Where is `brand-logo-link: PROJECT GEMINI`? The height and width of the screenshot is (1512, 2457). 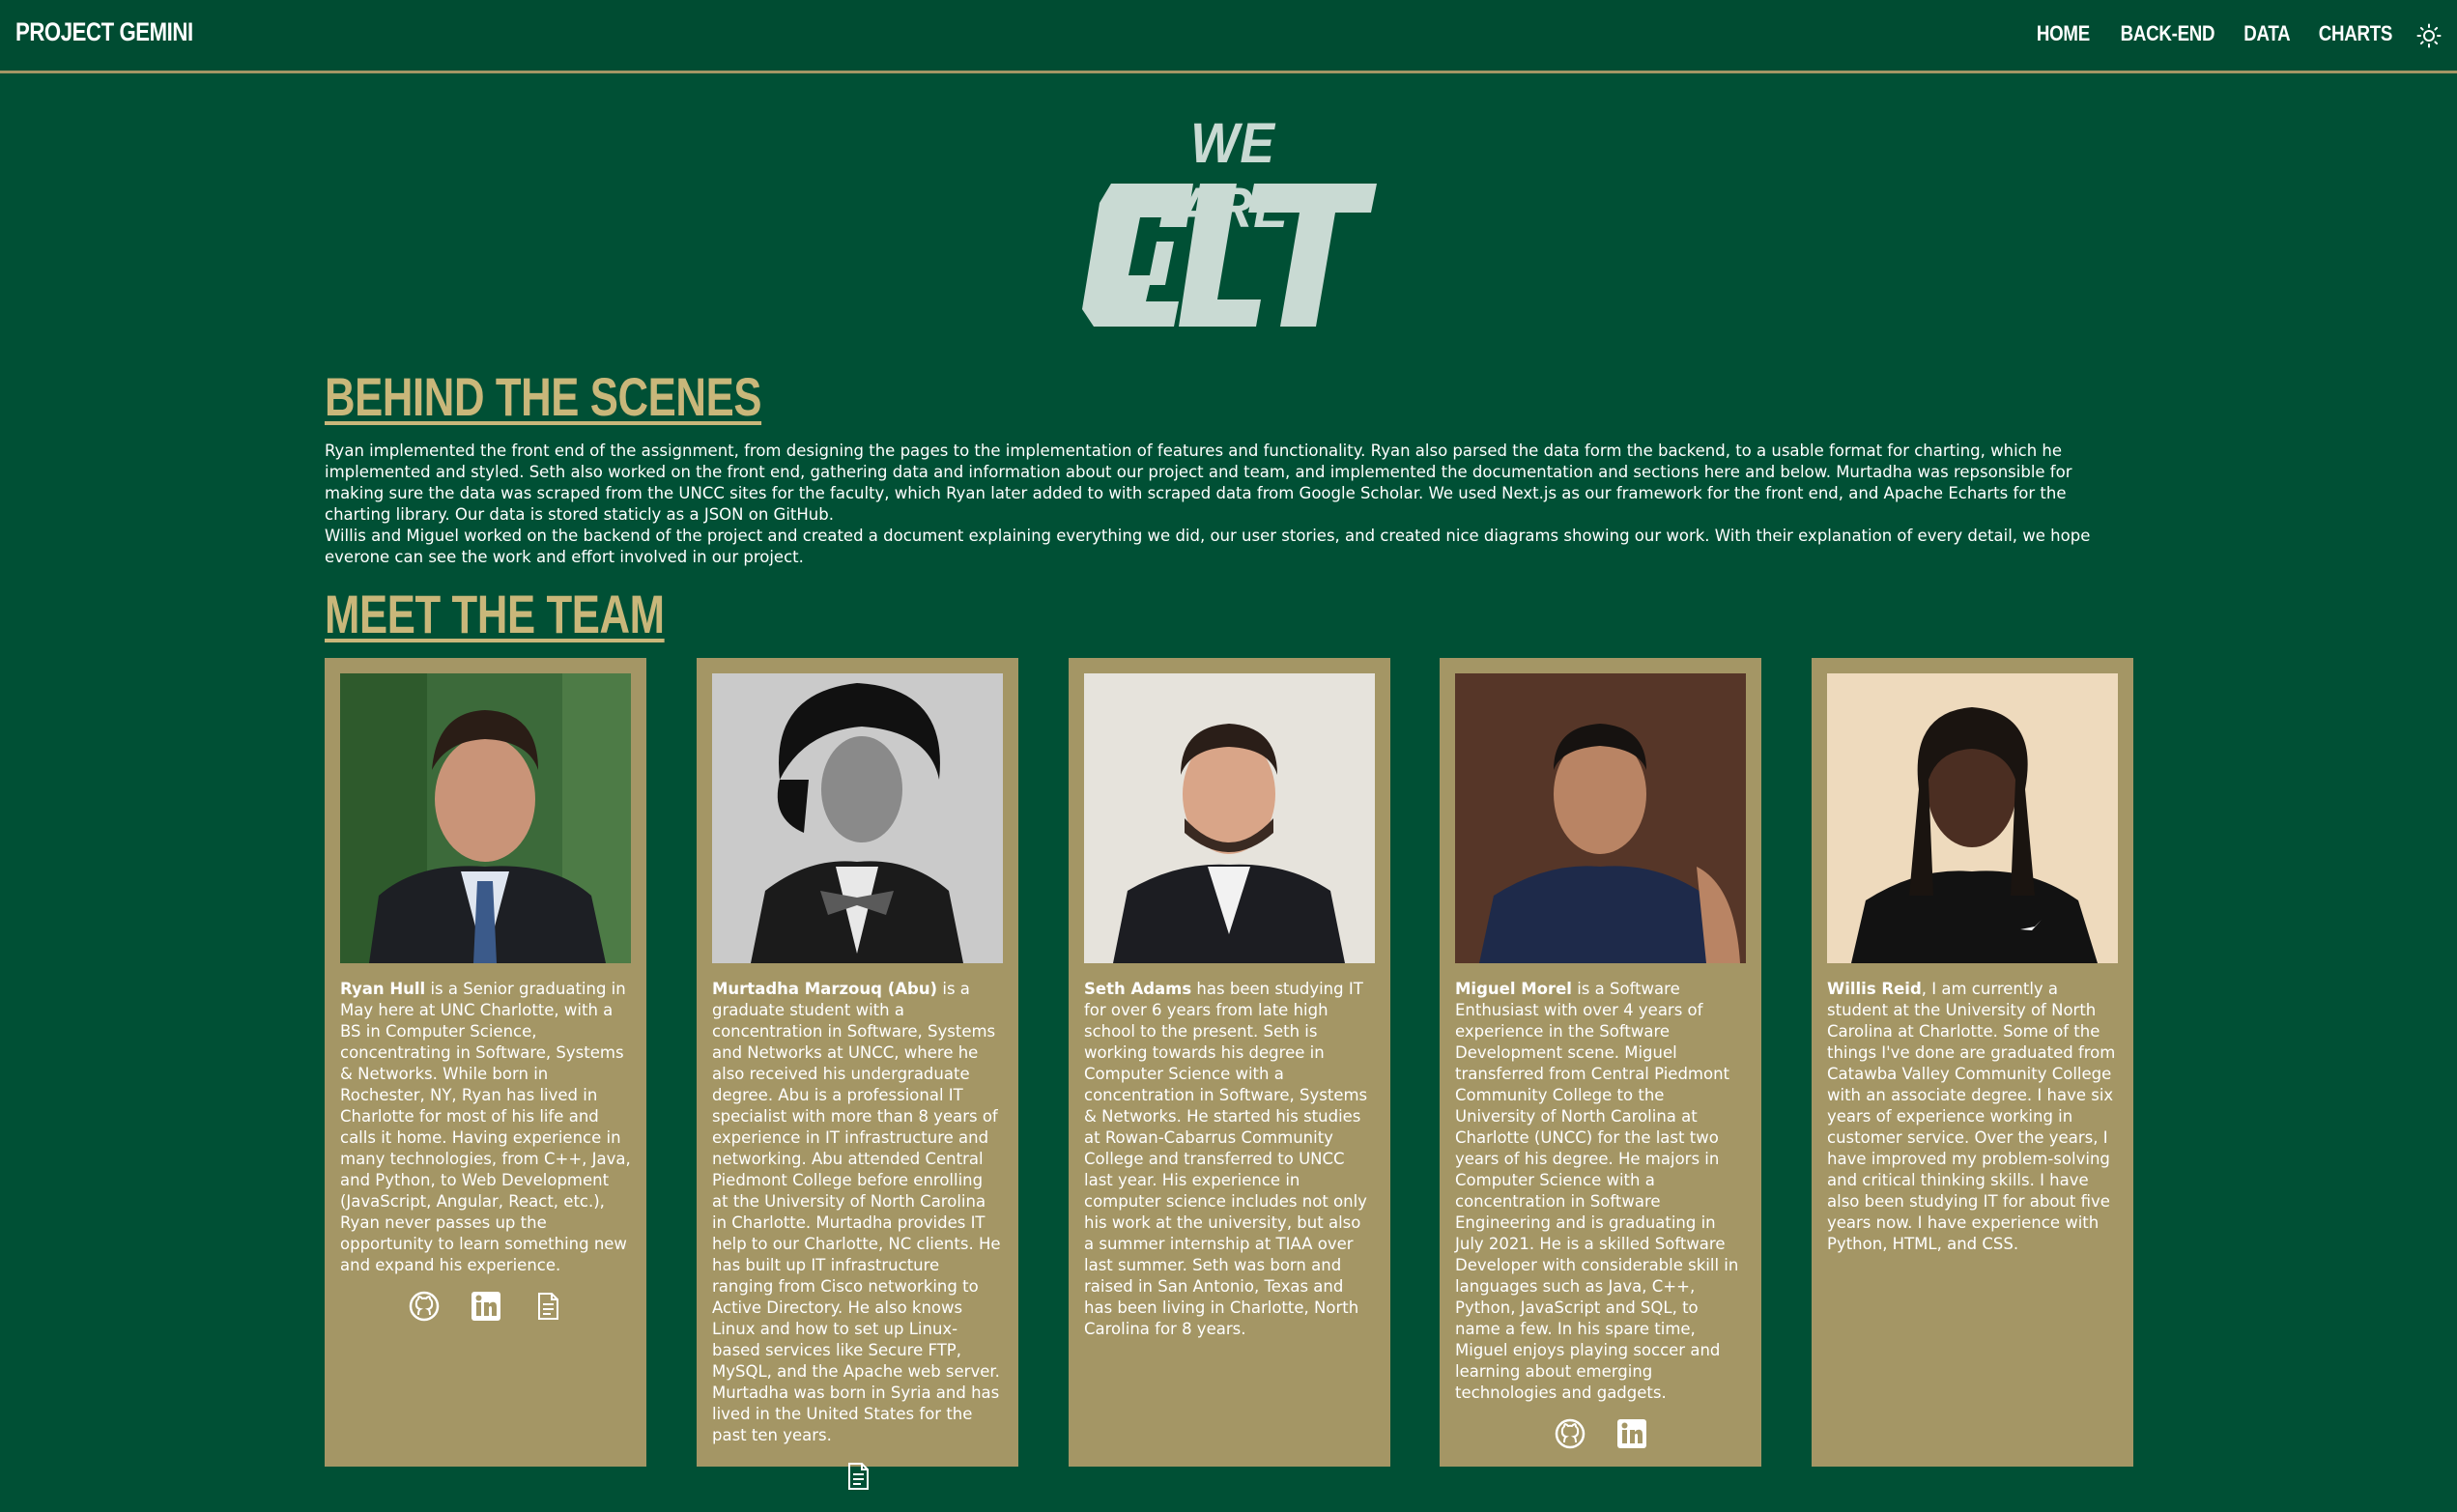 brand-logo-link: PROJECT GEMINI is located at coordinates (104, 32).